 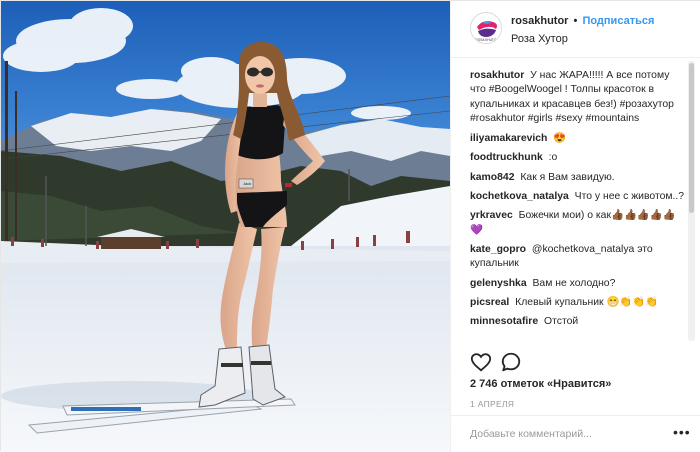 What do you see at coordinates (561, 322) in the screenshot?
I see `comment-text: Отстой` at bounding box center [561, 322].